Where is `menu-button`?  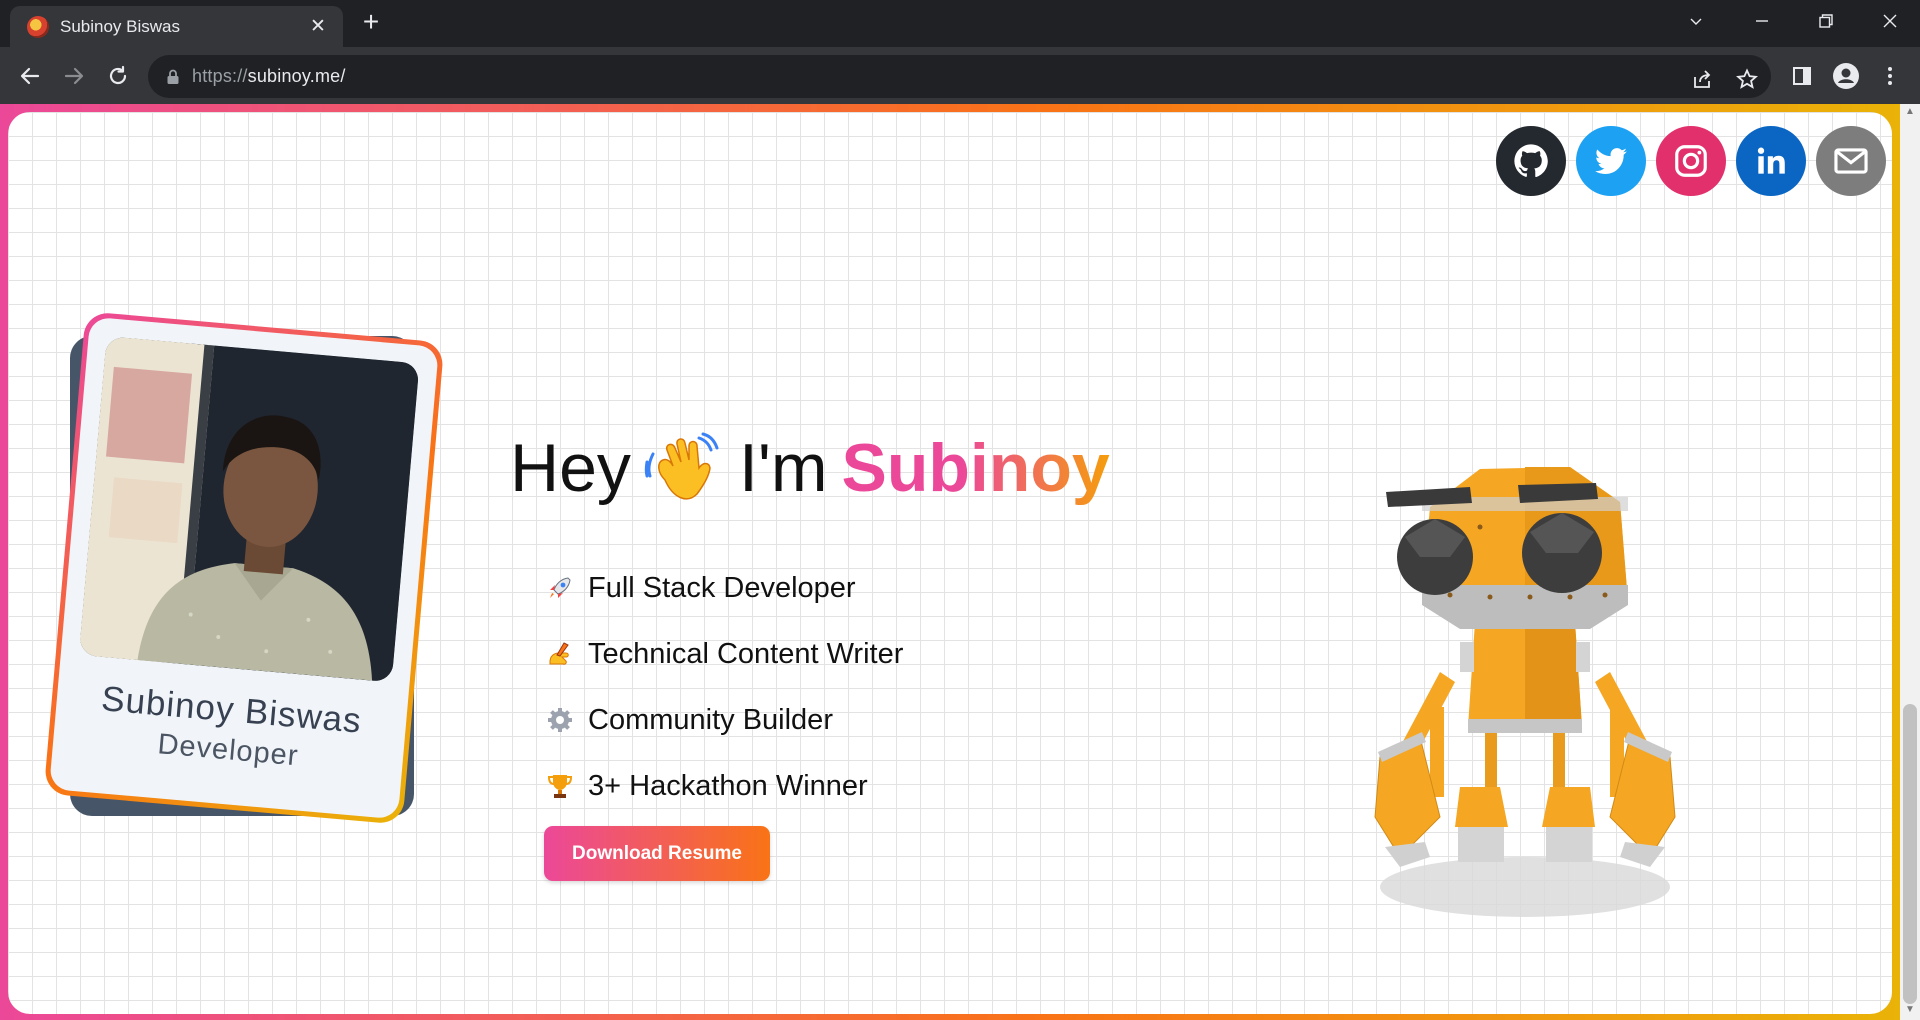 menu-button is located at coordinates (1890, 76).